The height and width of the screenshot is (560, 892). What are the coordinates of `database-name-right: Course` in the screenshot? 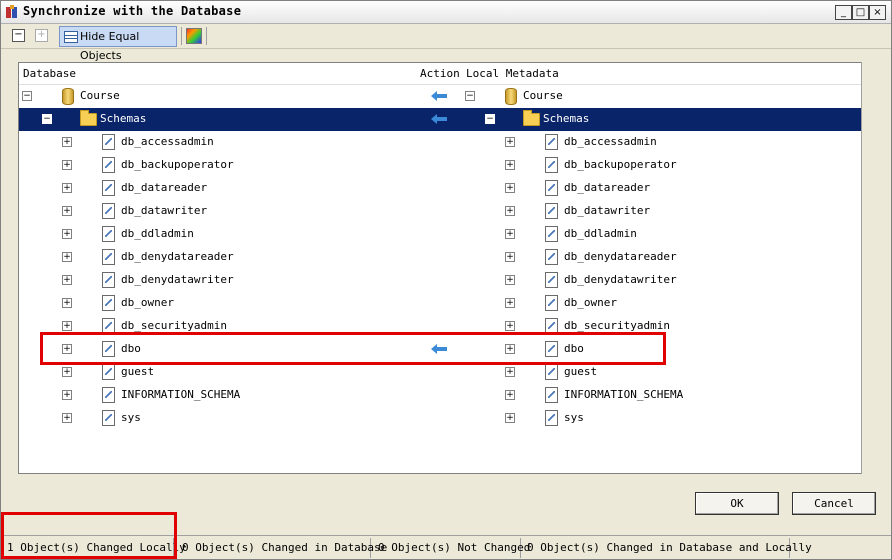 It's located at (543, 95).